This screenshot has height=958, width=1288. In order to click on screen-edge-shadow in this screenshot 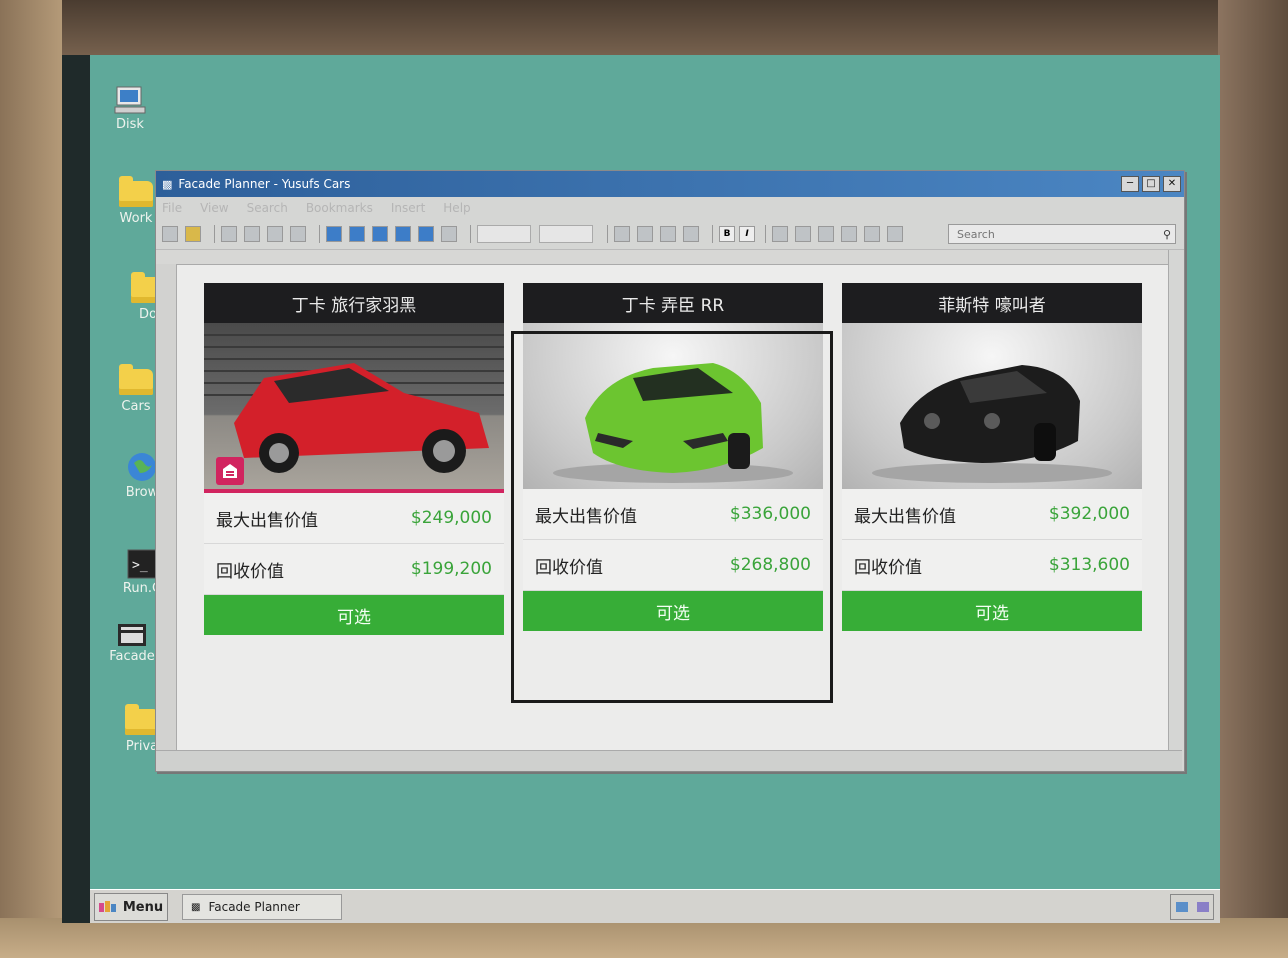, I will do `click(76, 489)`.